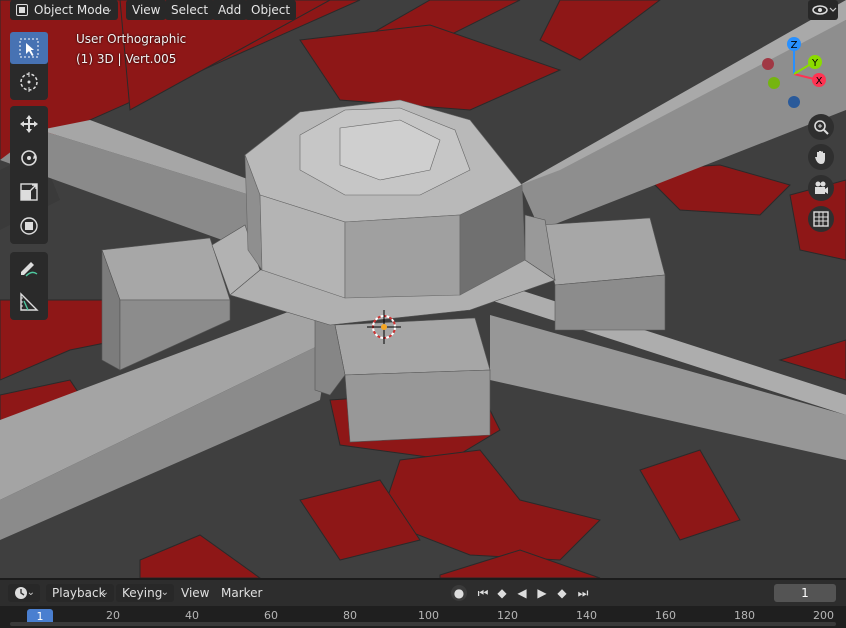 This screenshot has width=846, height=628. I want to click on transform-tool, so click(29, 226).